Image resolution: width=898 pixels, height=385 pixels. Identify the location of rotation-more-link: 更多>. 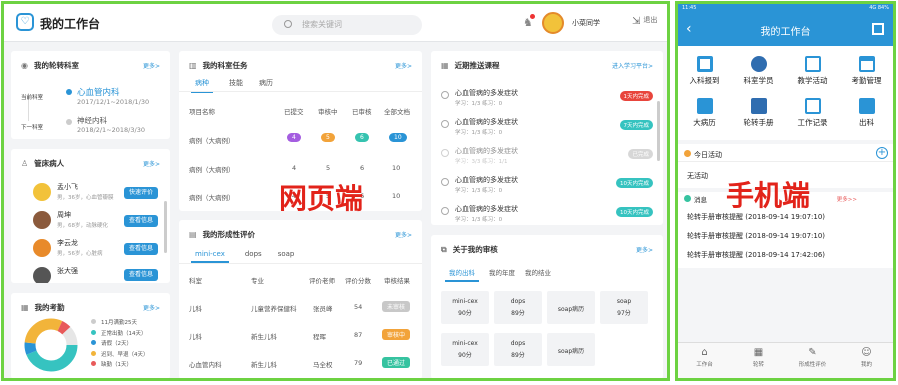
(151, 65).